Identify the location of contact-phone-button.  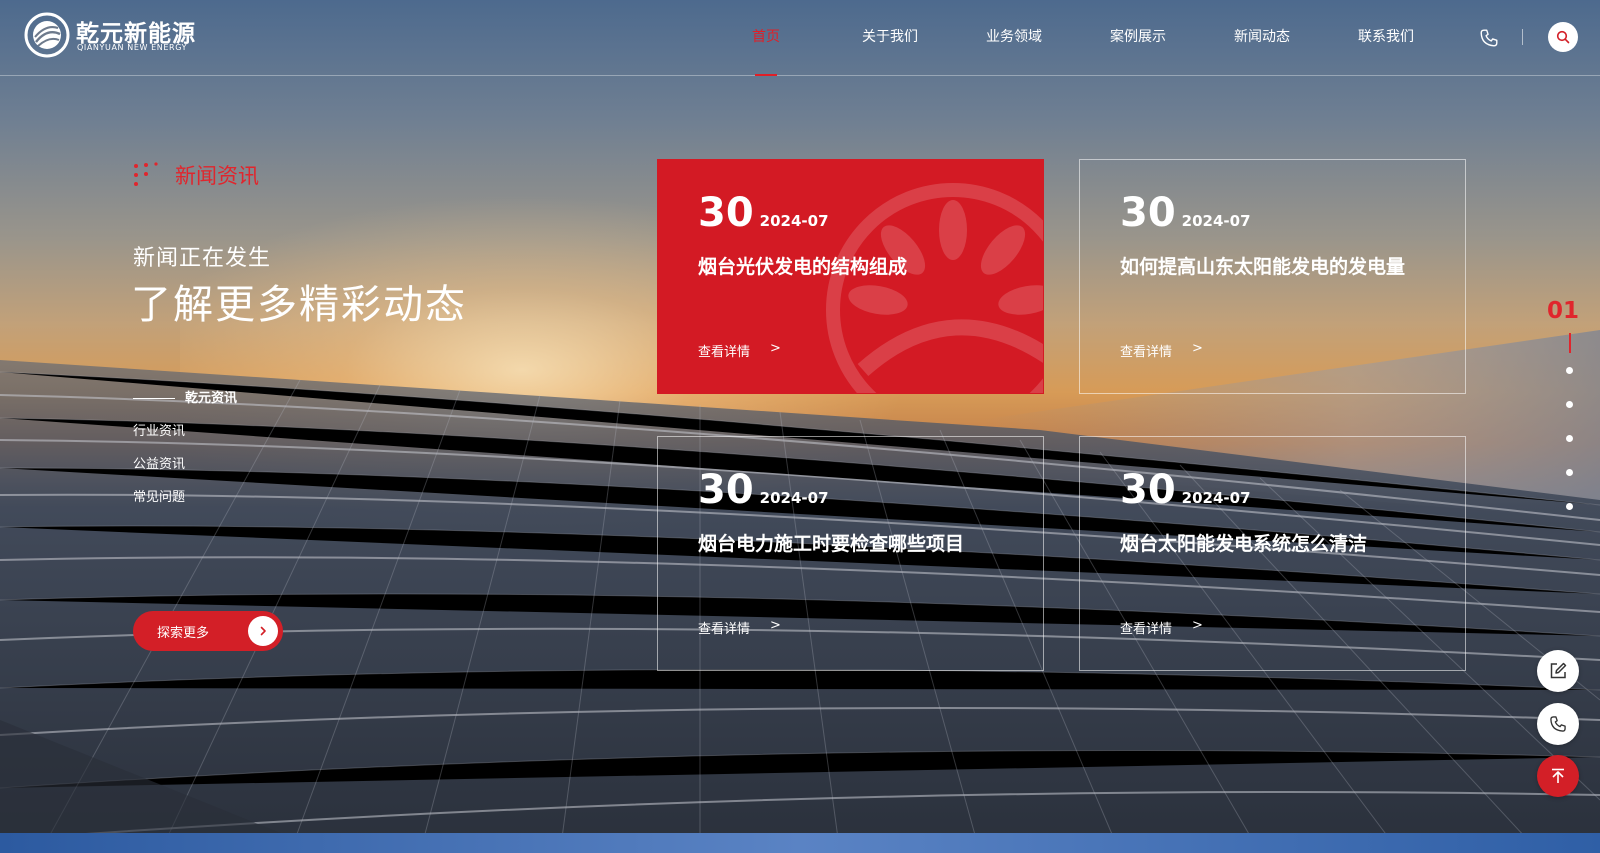
(1558, 724).